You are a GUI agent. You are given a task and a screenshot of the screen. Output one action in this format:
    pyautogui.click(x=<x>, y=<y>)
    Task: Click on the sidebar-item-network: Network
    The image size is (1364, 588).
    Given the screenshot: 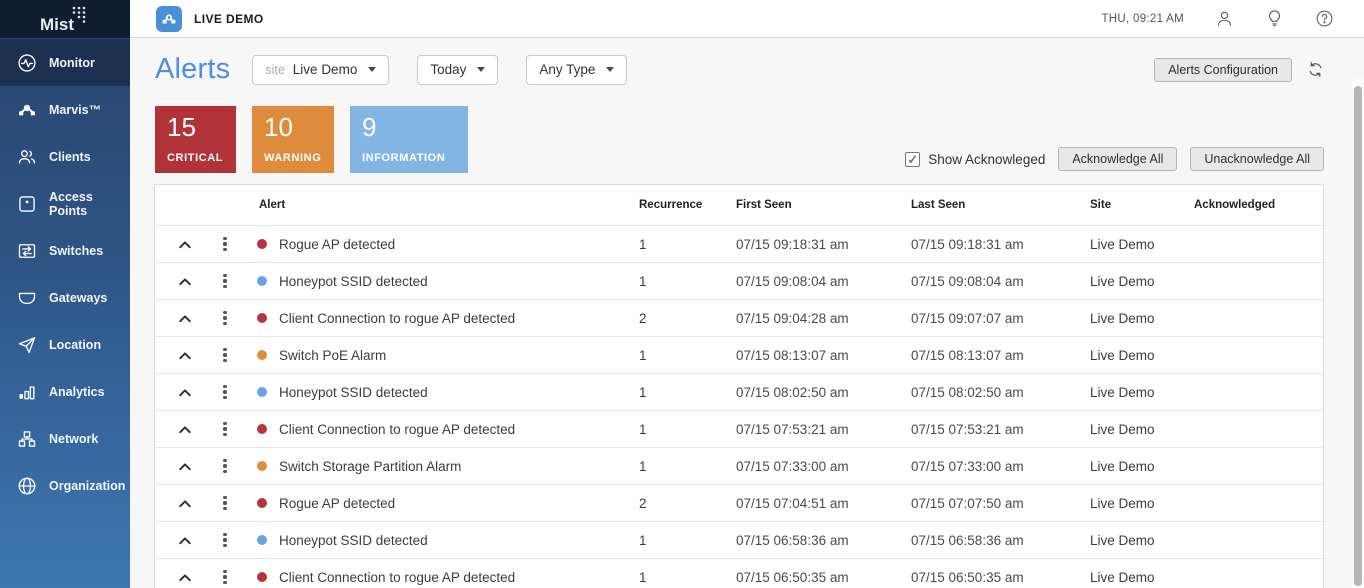 What is the action you would take?
    pyautogui.click(x=65, y=438)
    